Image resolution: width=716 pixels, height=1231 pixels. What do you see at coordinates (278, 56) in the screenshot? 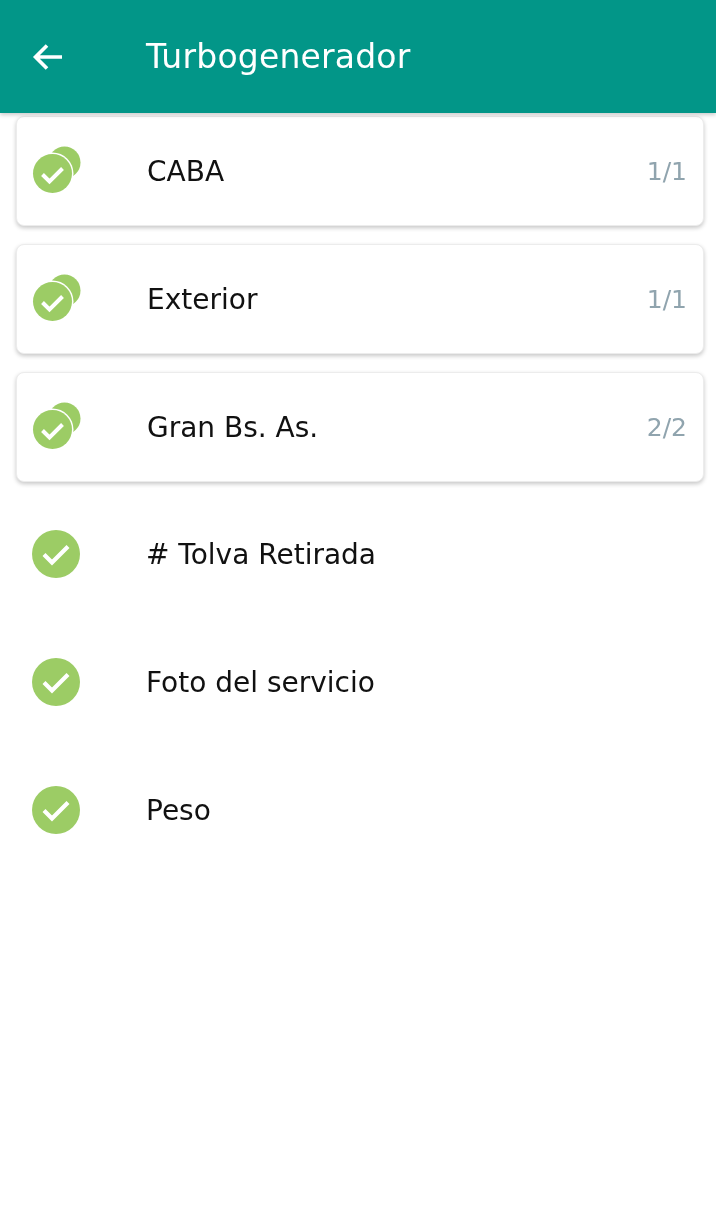
I see `screen-title: Turbogenerador` at bounding box center [278, 56].